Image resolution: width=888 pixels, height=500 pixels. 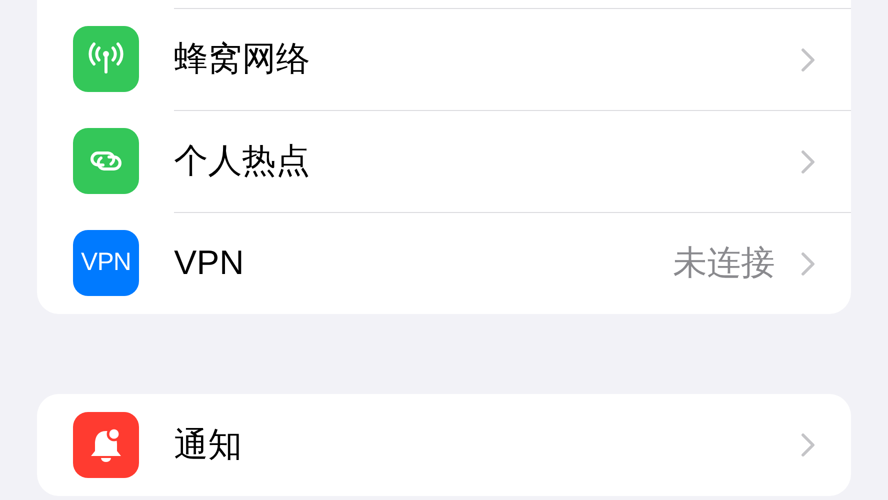 I want to click on link-icon, so click(x=106, y=161).